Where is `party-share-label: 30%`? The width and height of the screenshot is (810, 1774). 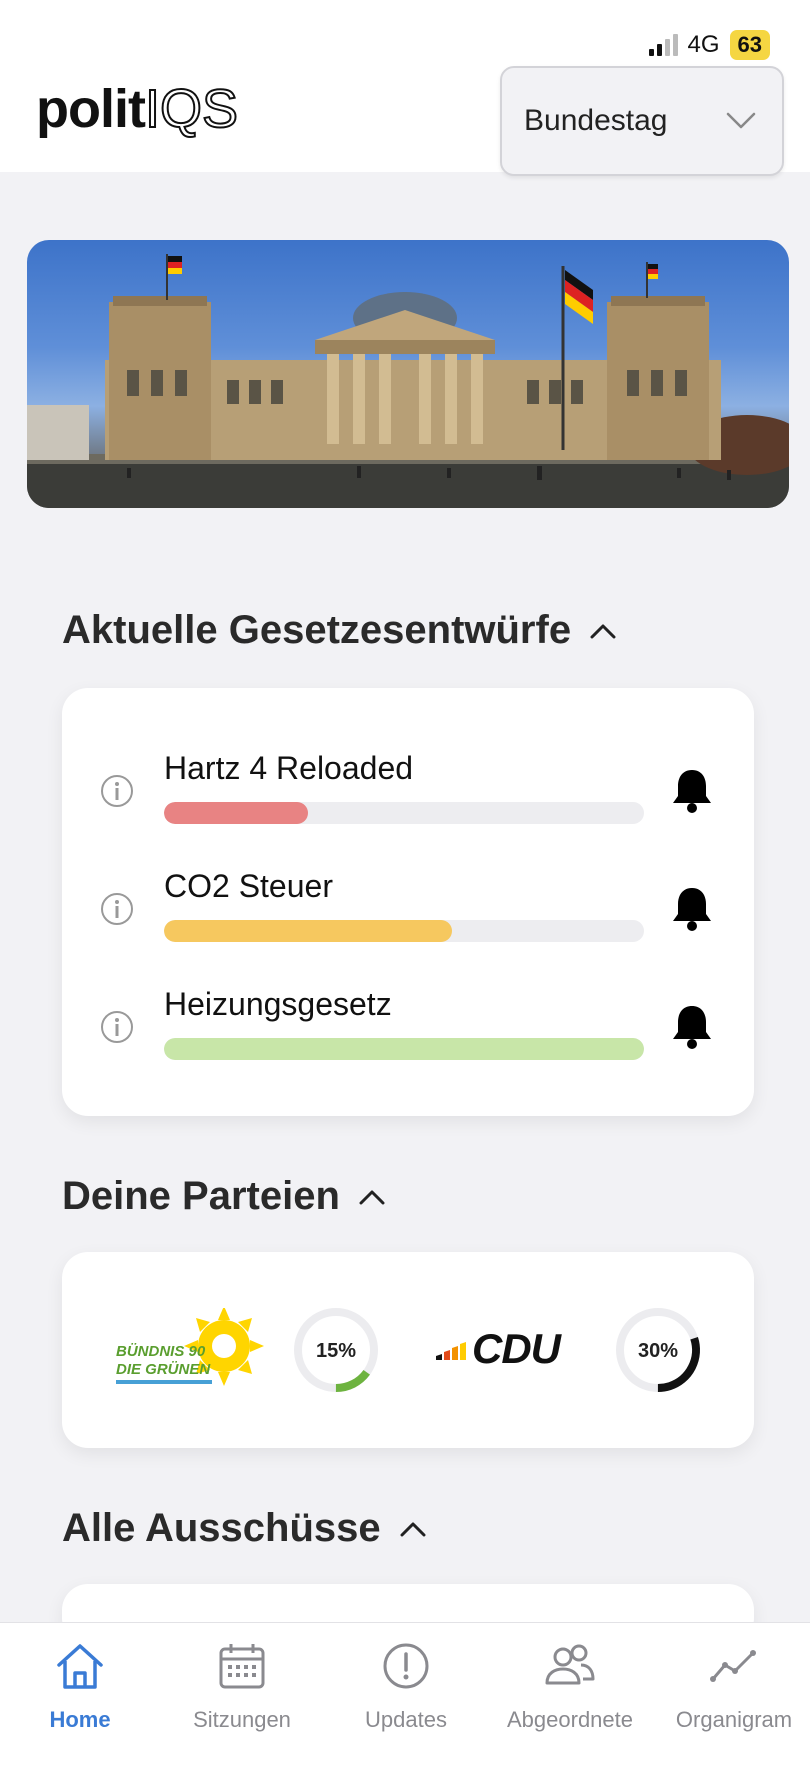 party-share-label: 30% is located at coordinates (658, 1351).